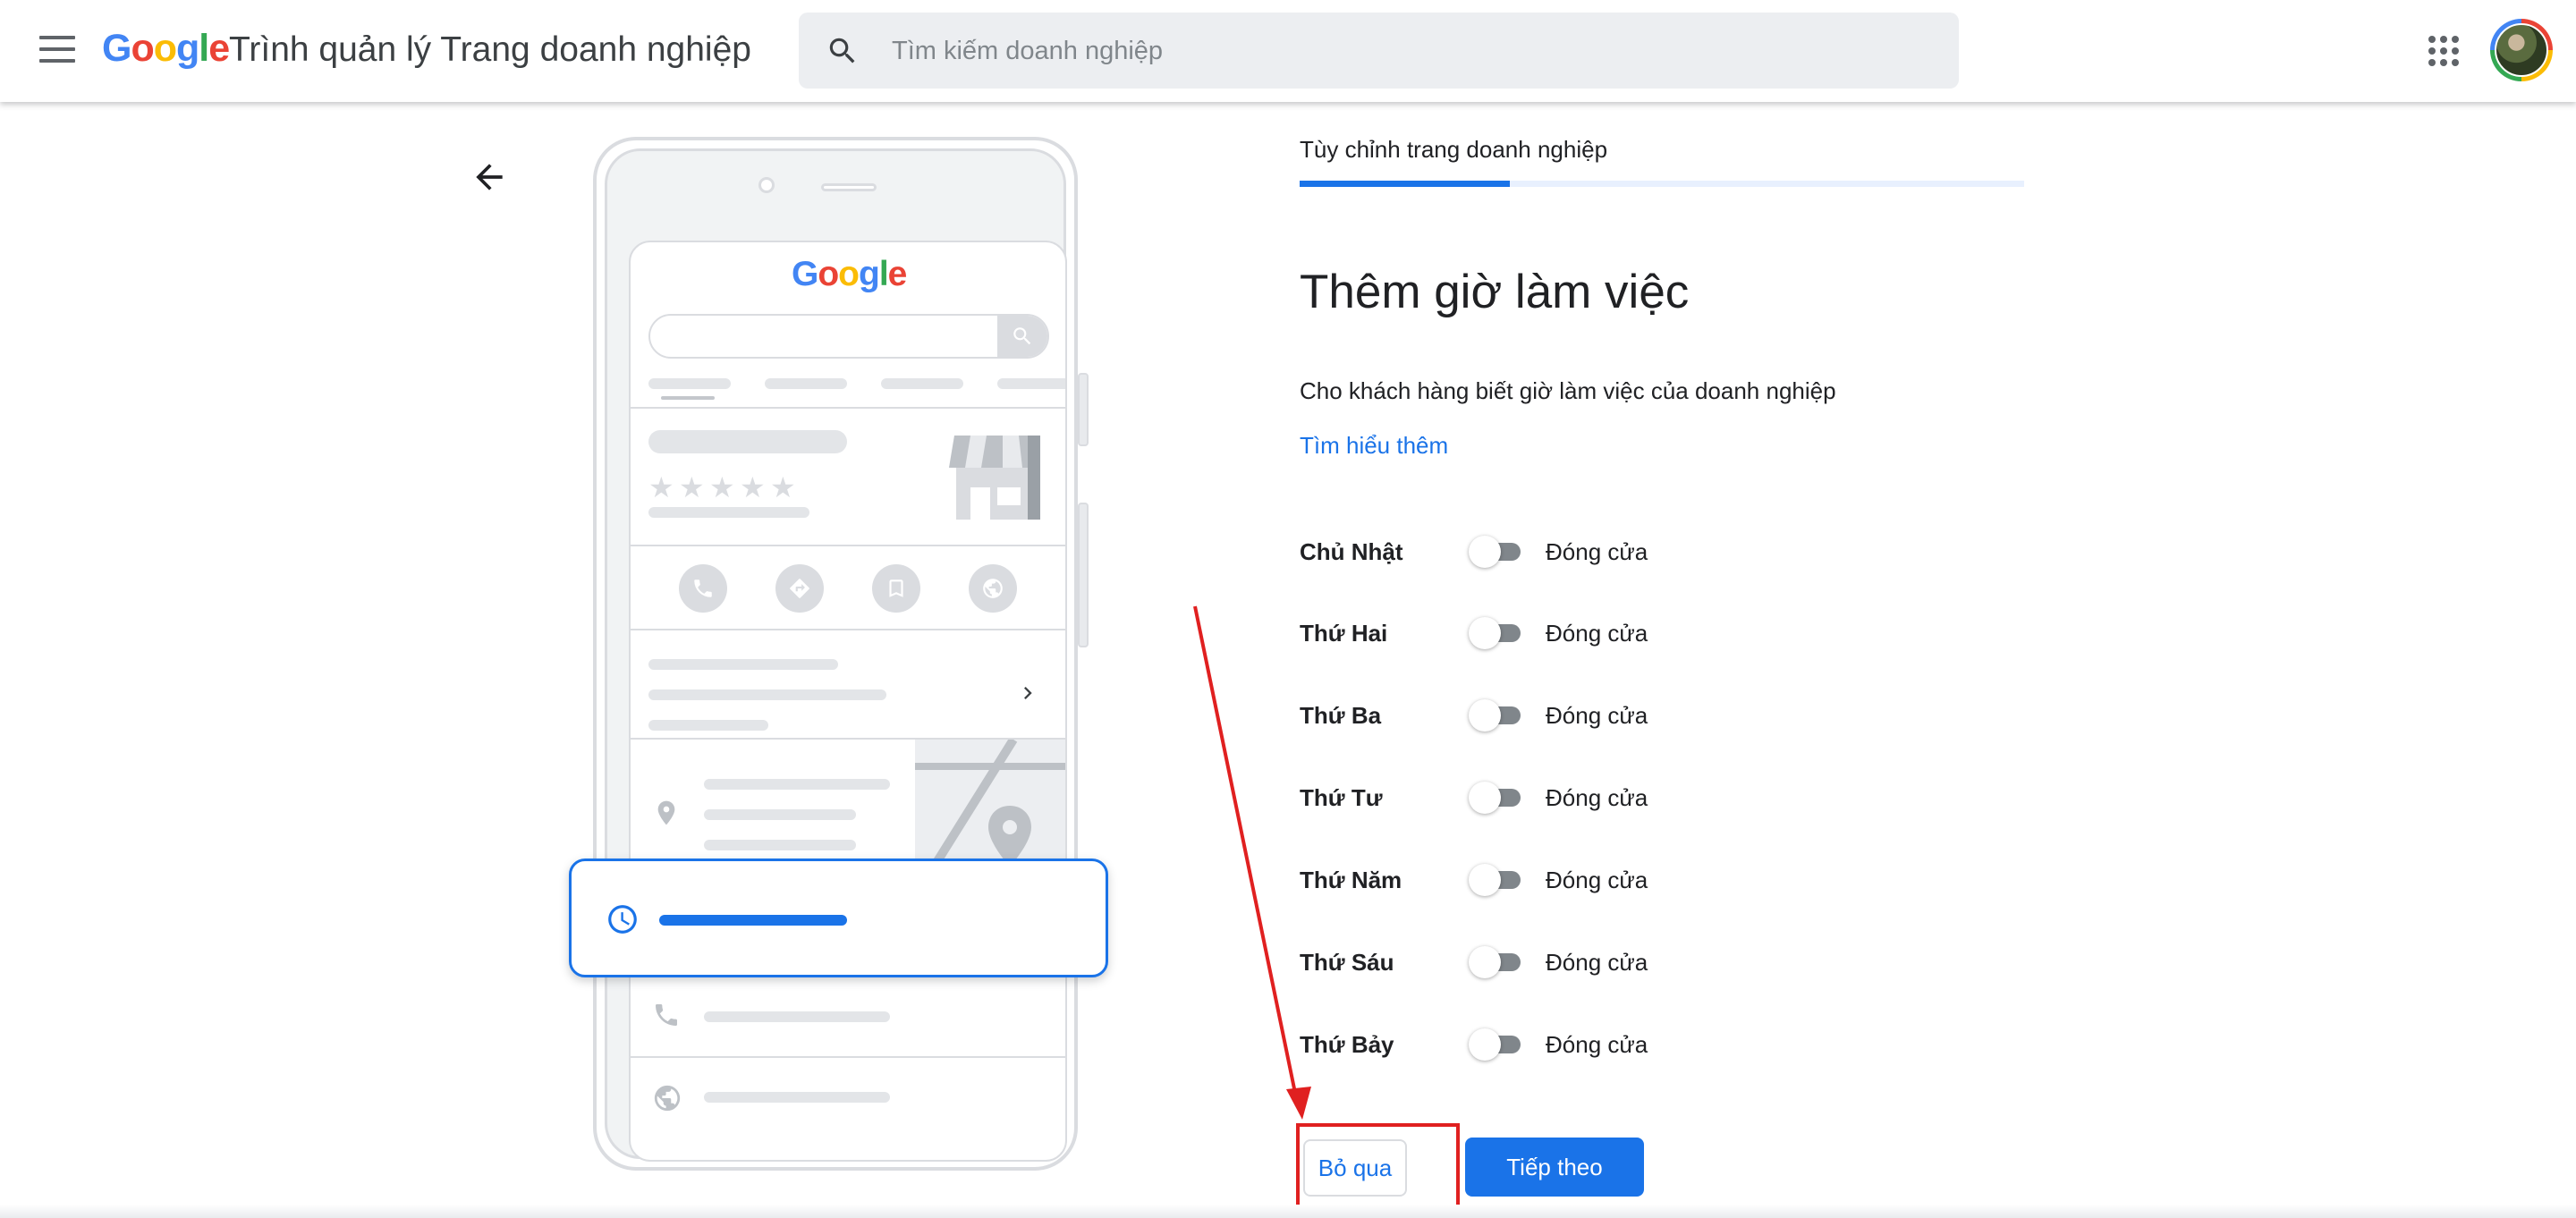 The image size is (2576, 1218). I want to click on phone-frame: Google ★ ★ ★ ★ ★, so click(836, 655).